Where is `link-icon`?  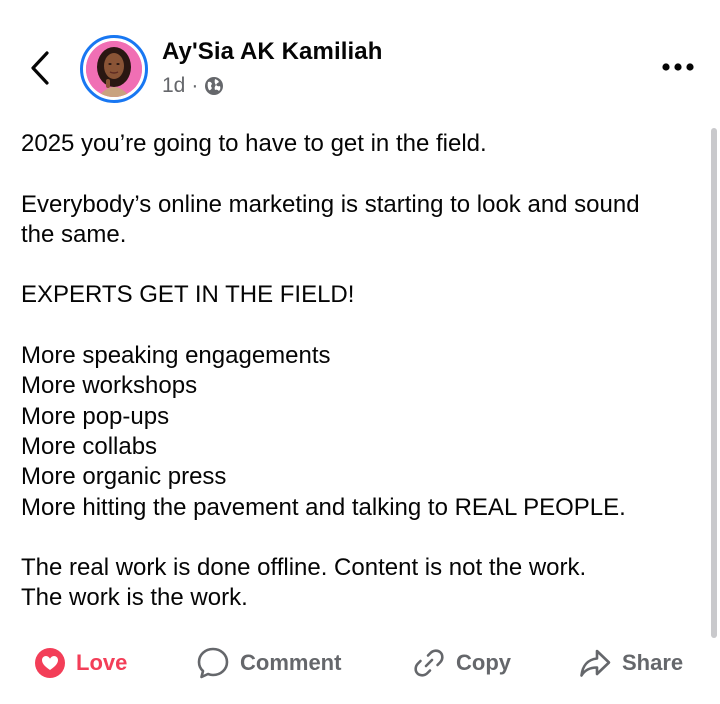 link-icon is located at coordinates (429, 663).